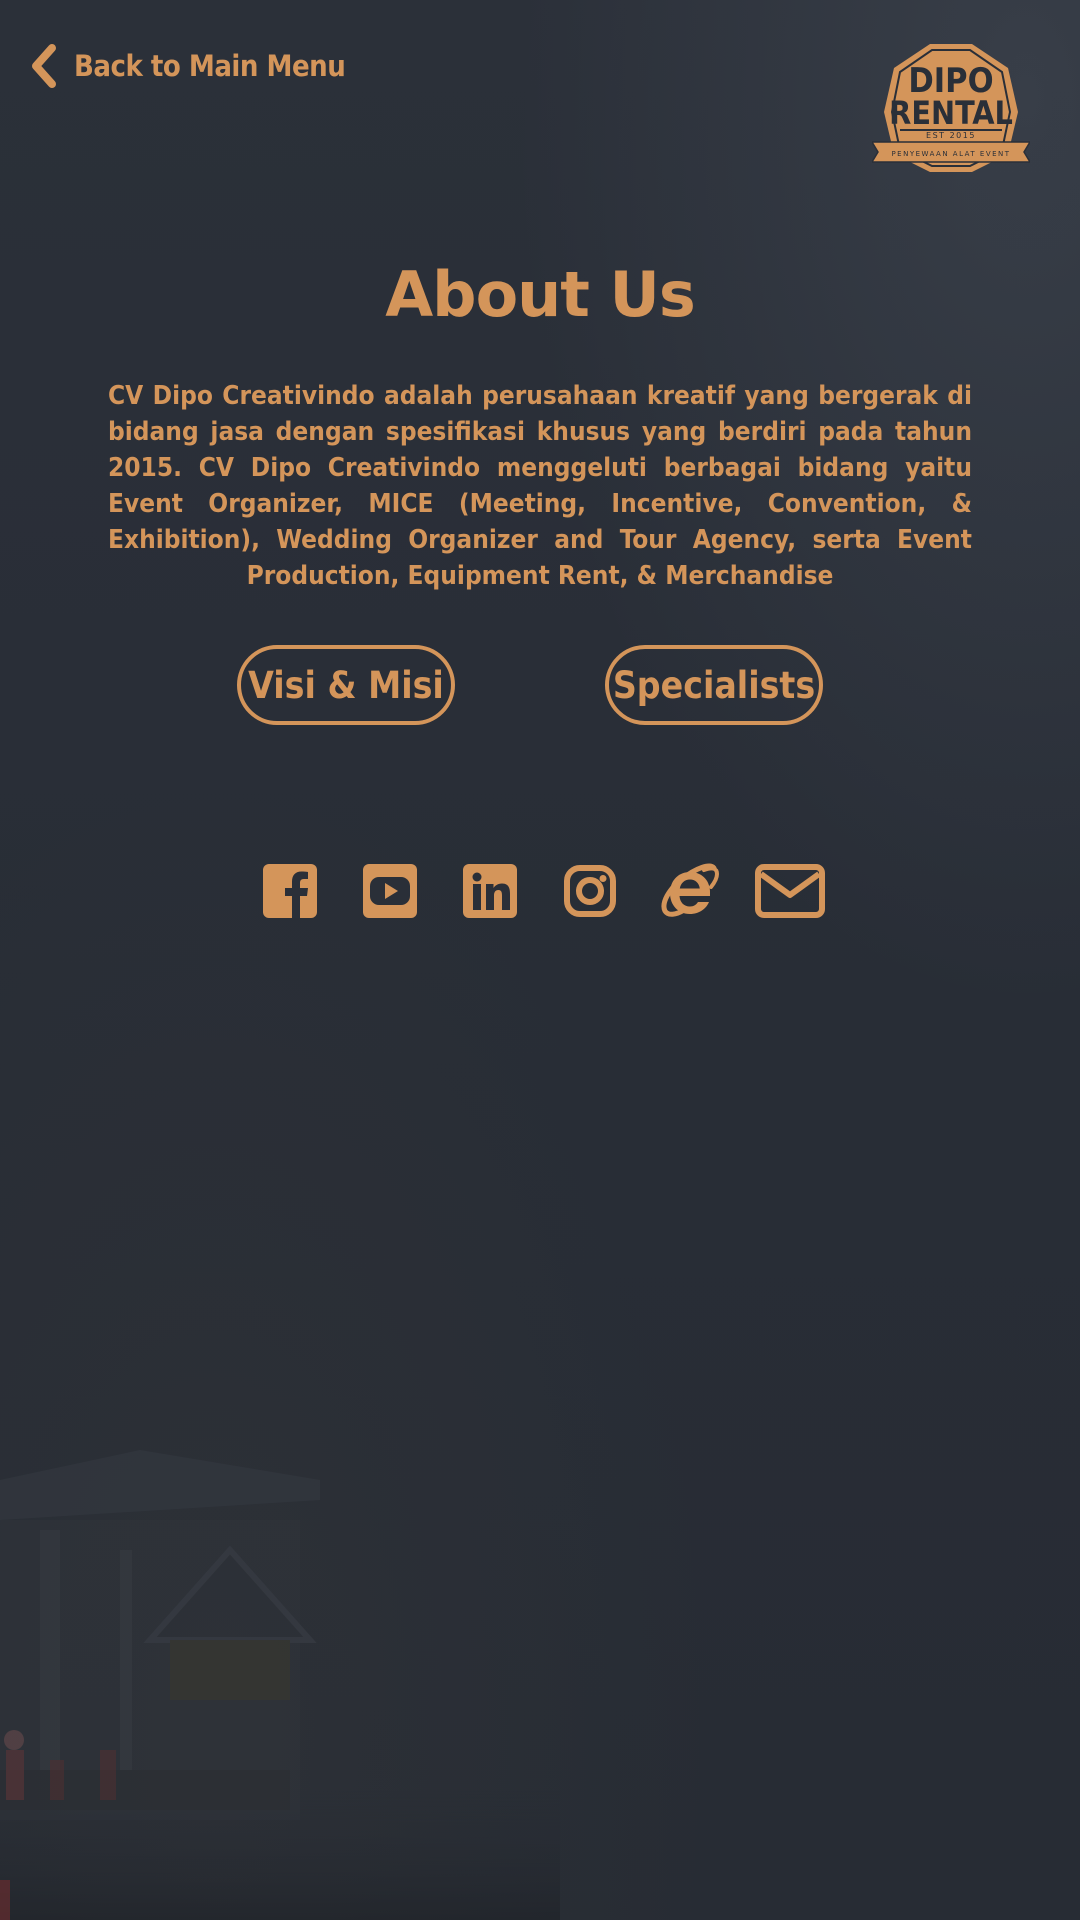 This screenshot has height=1920, width=1080. Describe the element at coordinates (290, 891) in the screenshot. I see `facebook-icon` at that location.